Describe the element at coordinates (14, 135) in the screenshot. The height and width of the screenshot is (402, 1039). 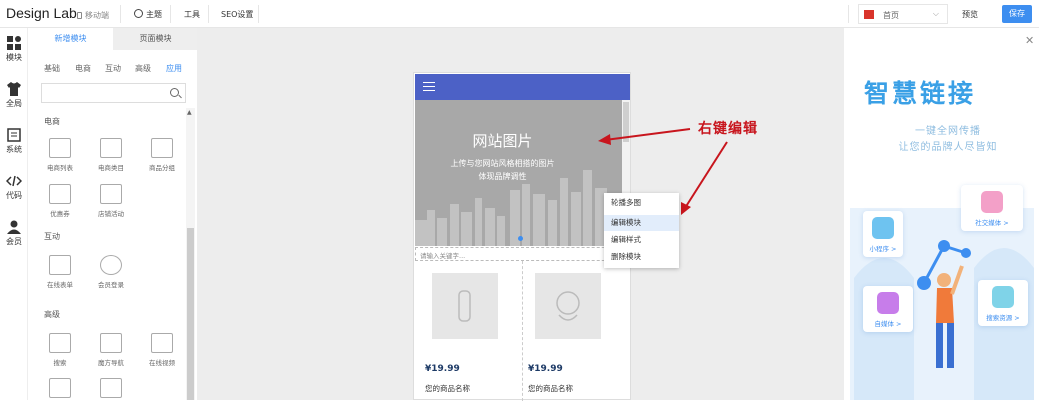
I see `document-icon` at that location.